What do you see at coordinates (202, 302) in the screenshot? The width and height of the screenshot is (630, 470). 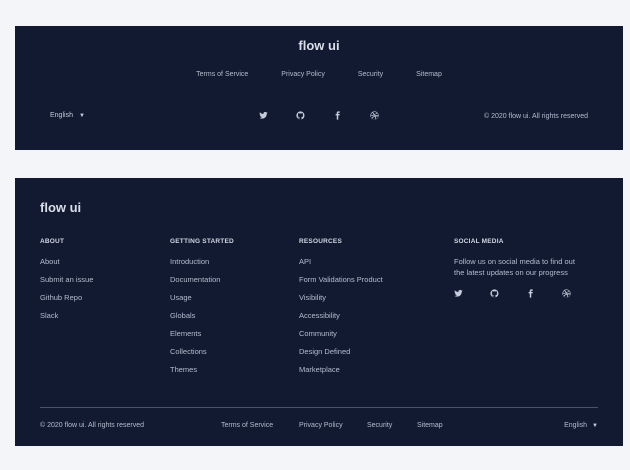 I see `usage-link: Usage` at bounding box center [202, 302].